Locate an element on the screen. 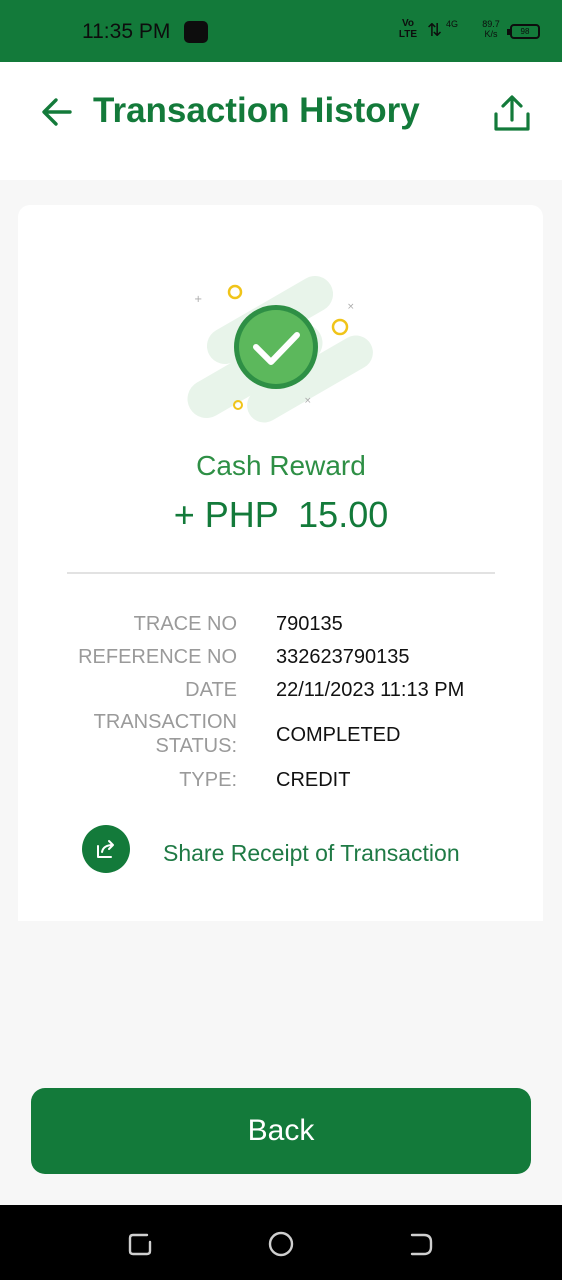 The image size is (562, 1280). share-arrow-icon is located at coordinates (105, 849).